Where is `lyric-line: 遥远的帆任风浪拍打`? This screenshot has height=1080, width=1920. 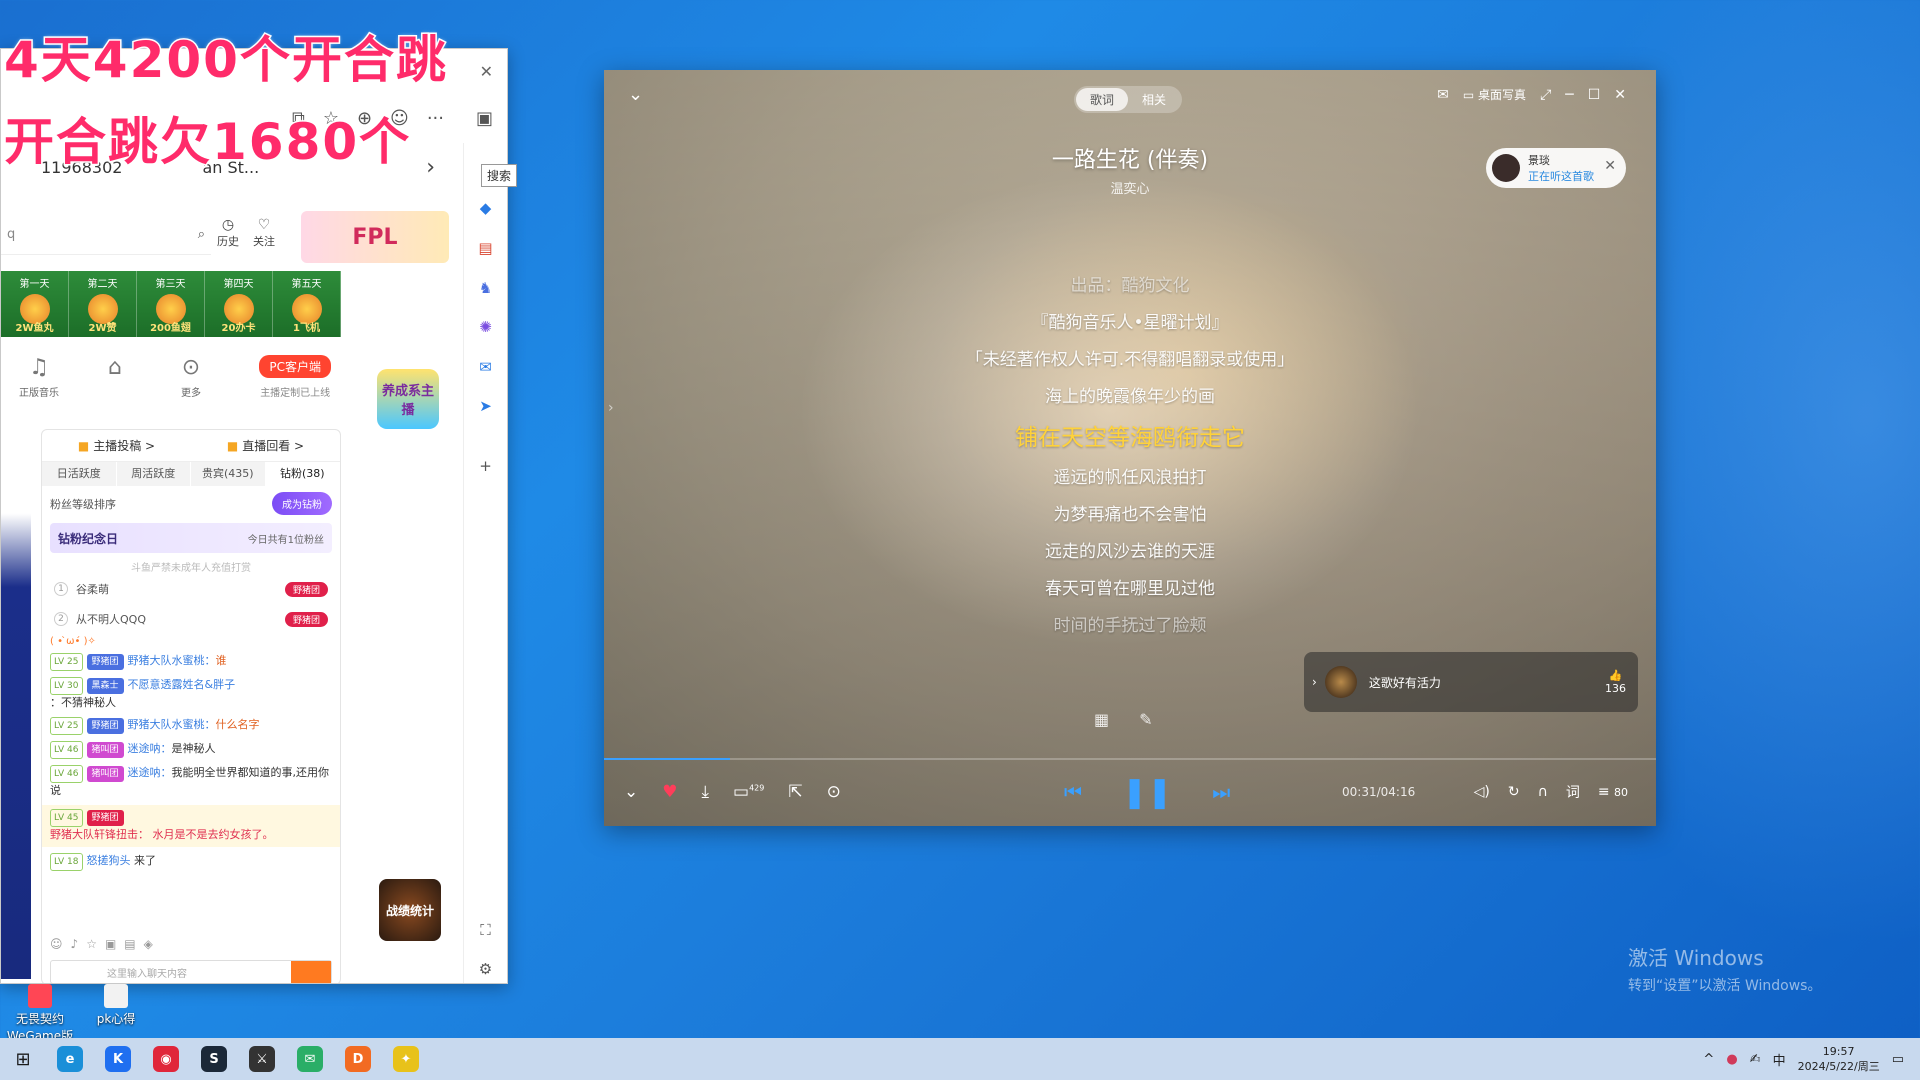 lyric-line: 遥远的帆任风浪拍打 is located at coordinates (1130, 478).